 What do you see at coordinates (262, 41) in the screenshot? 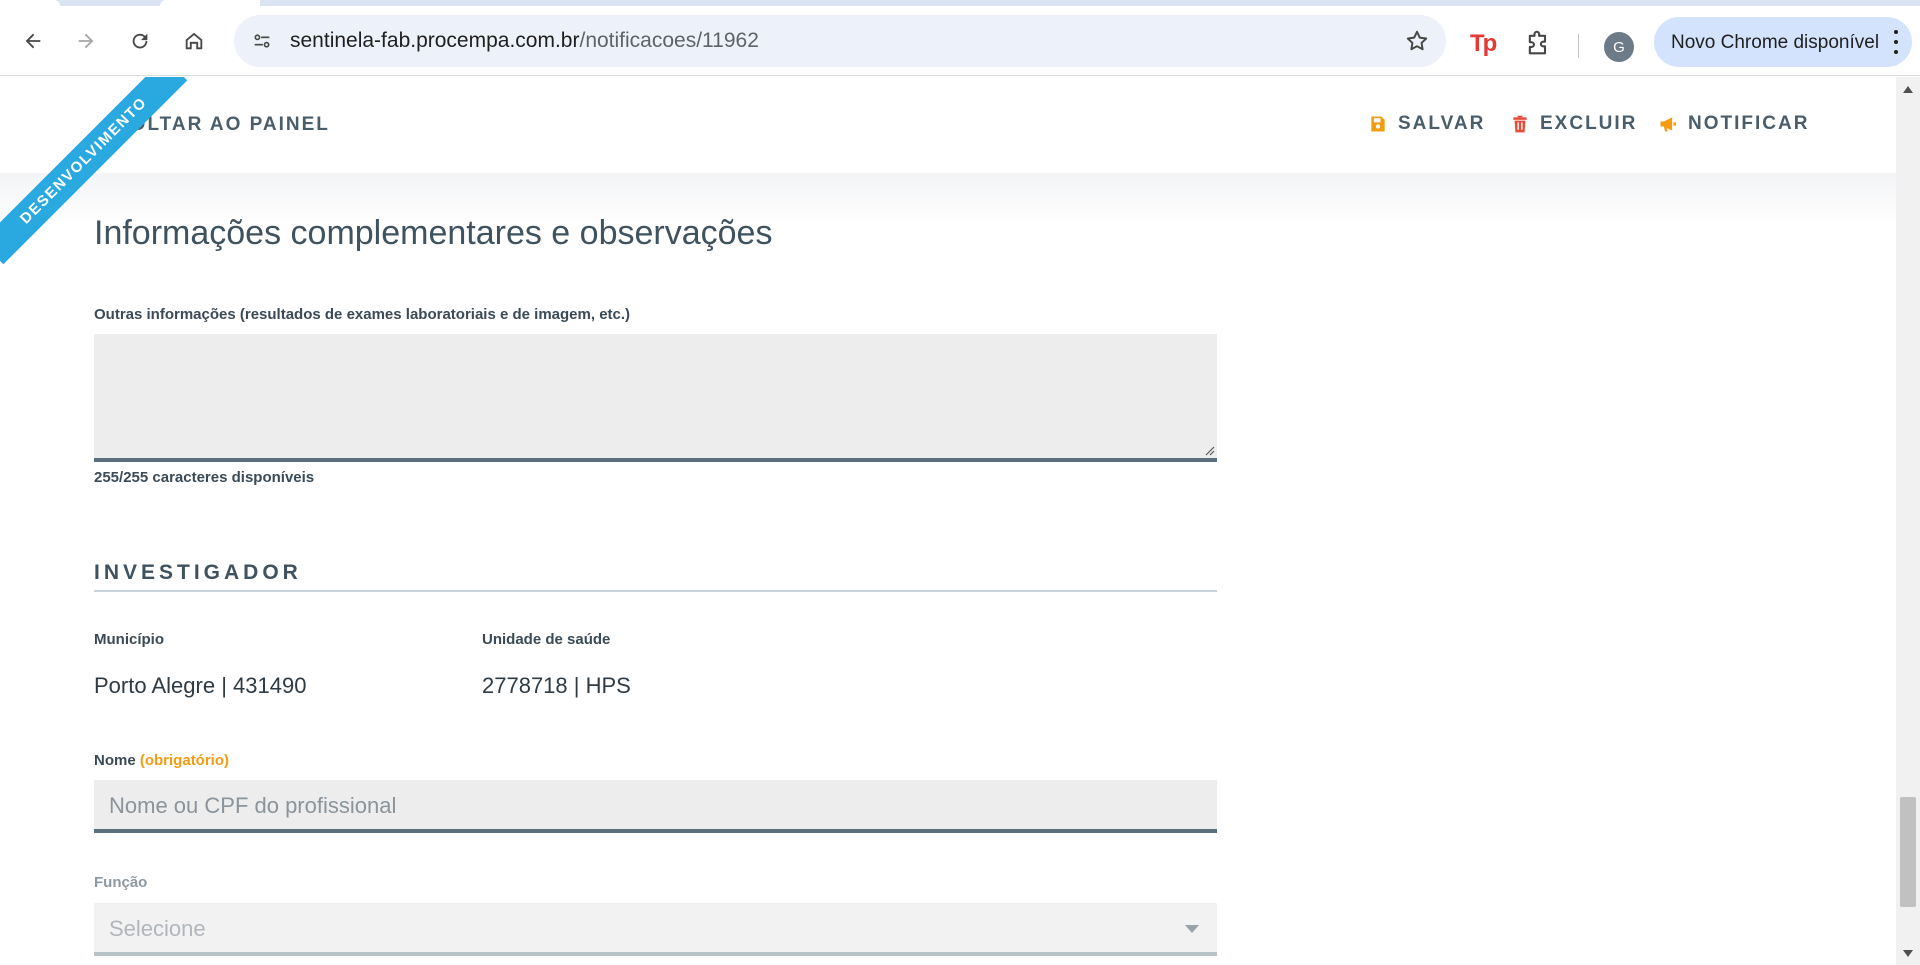
I see `site-info-icon` at bounding box center [262, 41].